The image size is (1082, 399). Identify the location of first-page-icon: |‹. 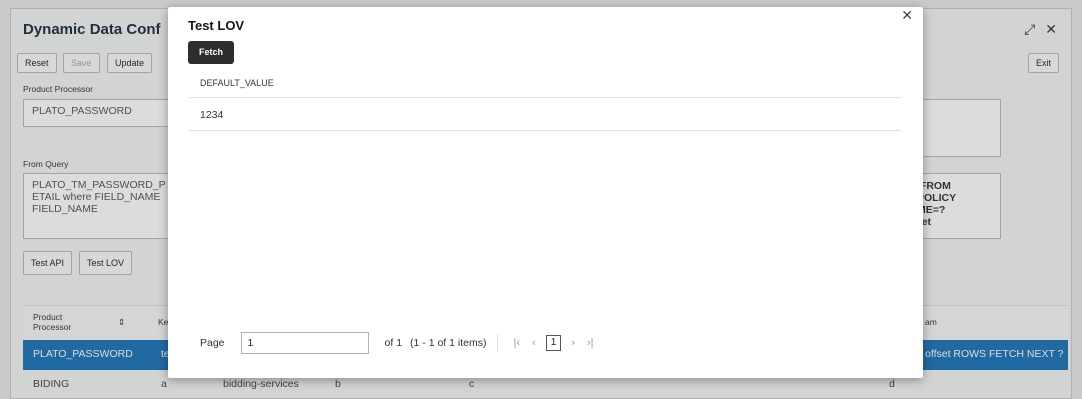
(517, 343).